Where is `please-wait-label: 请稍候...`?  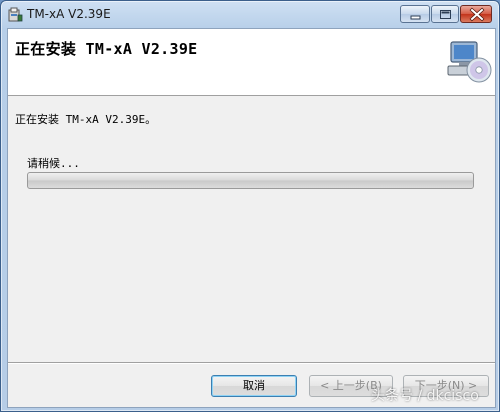 please-wait-label: 请稍候... is located at coordinates (53, 163).